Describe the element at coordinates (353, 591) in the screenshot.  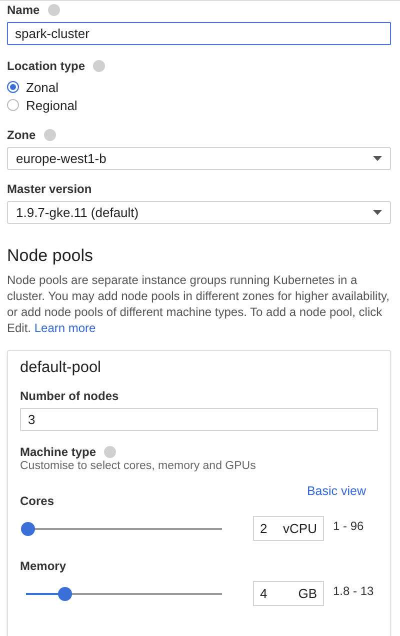
I see `range-text: 1.8 - 13` at that location.